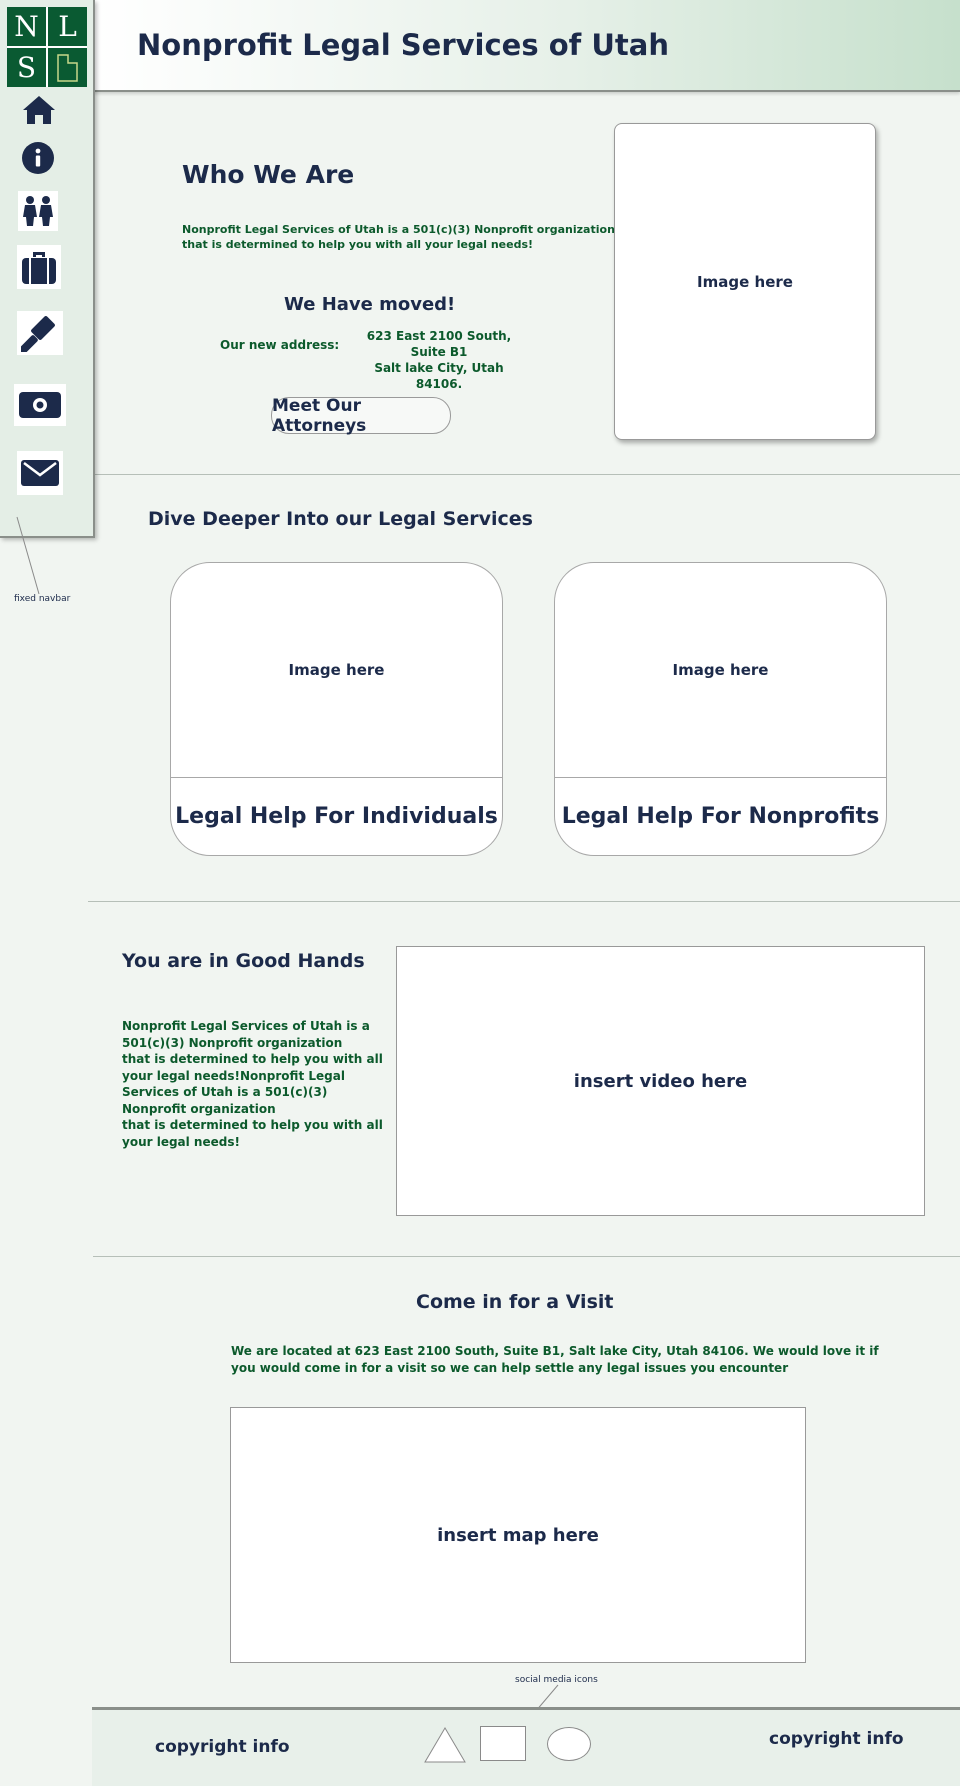 The image size is (960, 1786). Describe the element at coordinates (268, 174) in the screenshot. I see `who-we-are-title: Who We Are` at that location.